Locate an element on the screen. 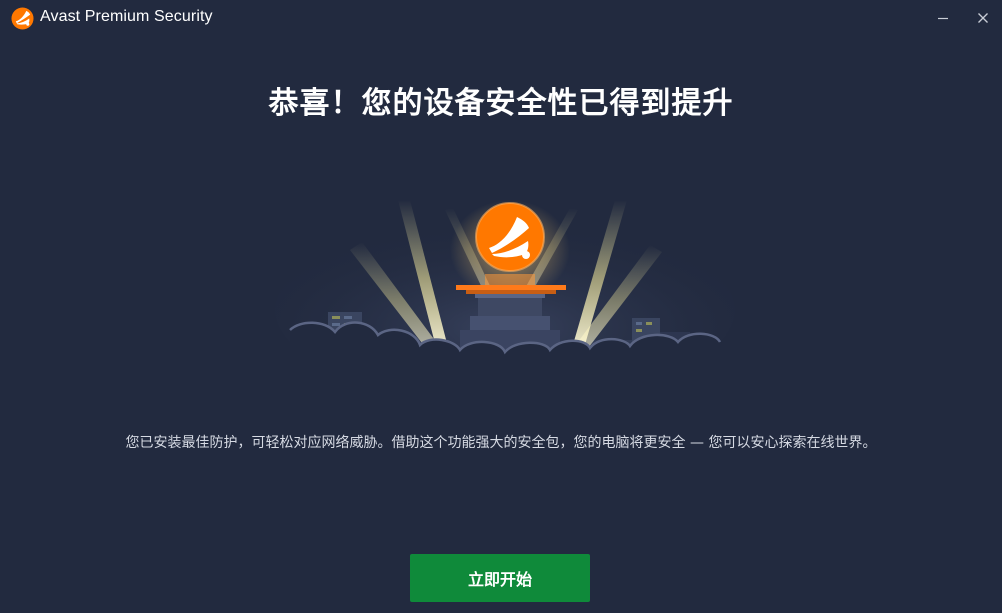  pedestal-illustration is located at coordinates (505, 290).